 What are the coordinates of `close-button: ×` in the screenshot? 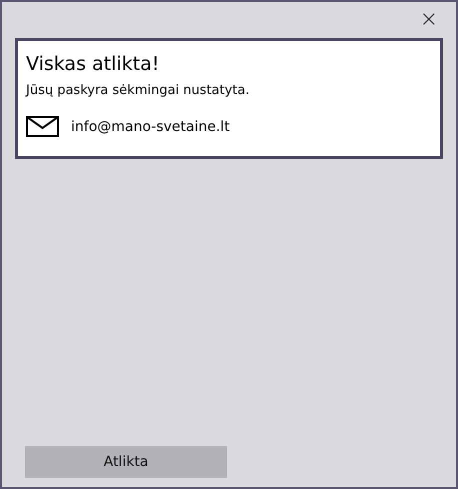 It's located at (429, 20).